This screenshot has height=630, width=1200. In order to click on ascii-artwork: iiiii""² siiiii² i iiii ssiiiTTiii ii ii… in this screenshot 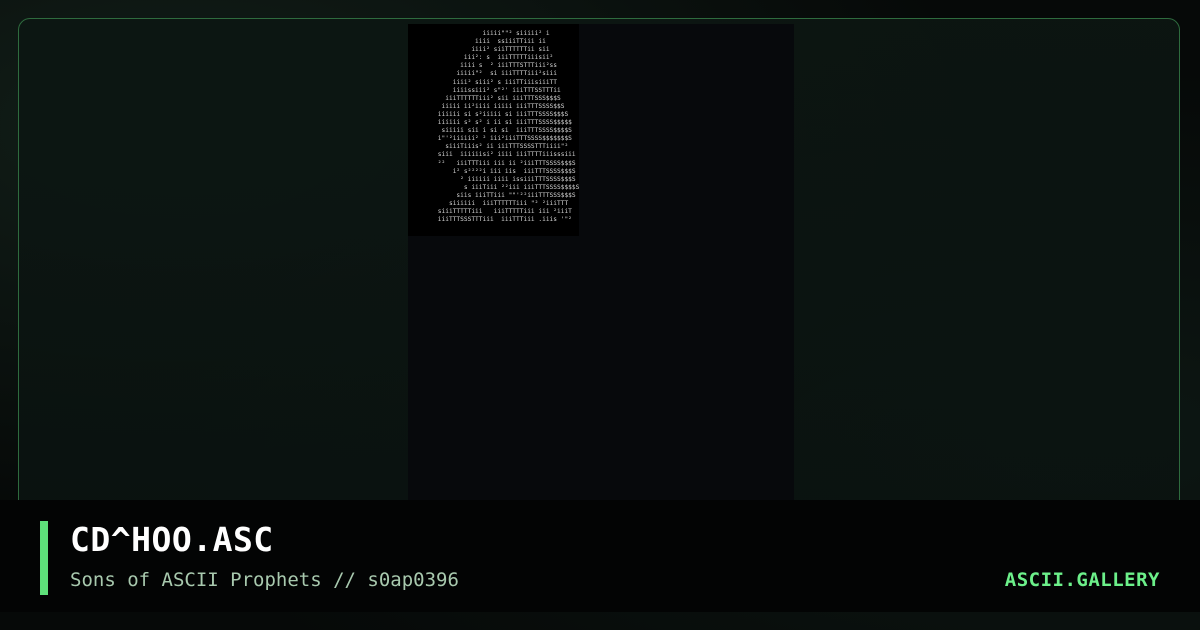, I will do `click(493, 130)`.